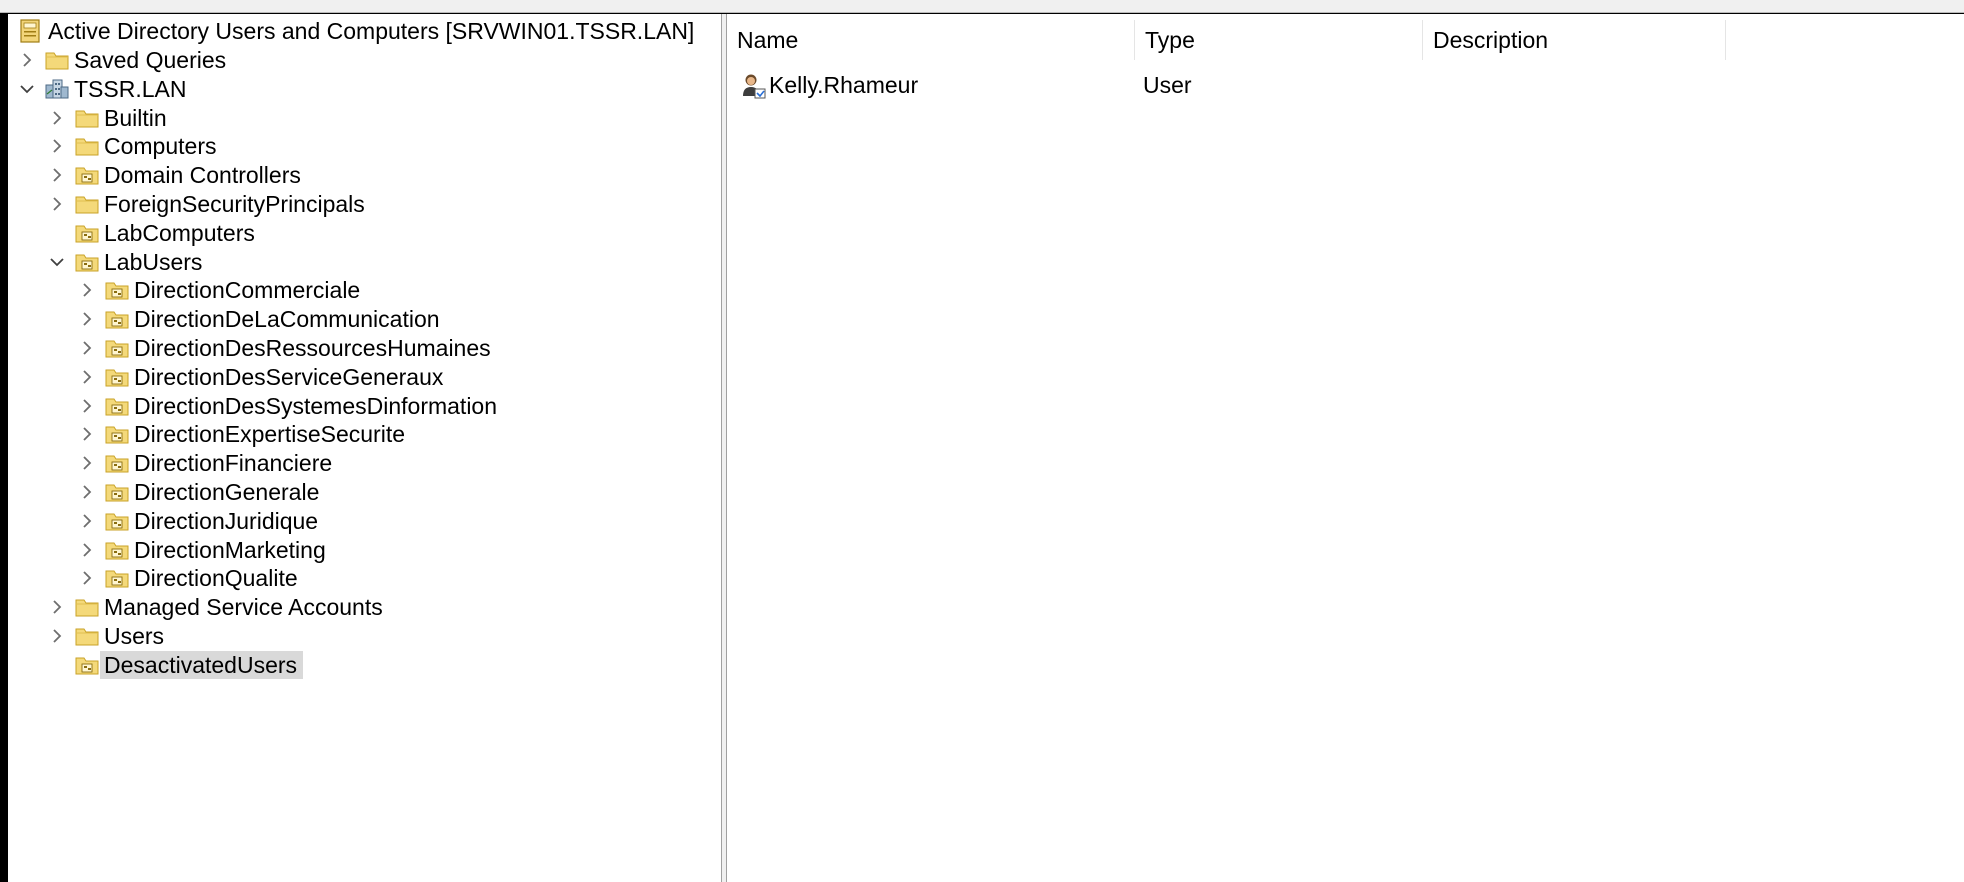 The width and height of the screenshot is (1964, 882). Describe the element at coordinates (154, 262) in the screenshot. I see `tree-item-label: LabUsers` at that location.